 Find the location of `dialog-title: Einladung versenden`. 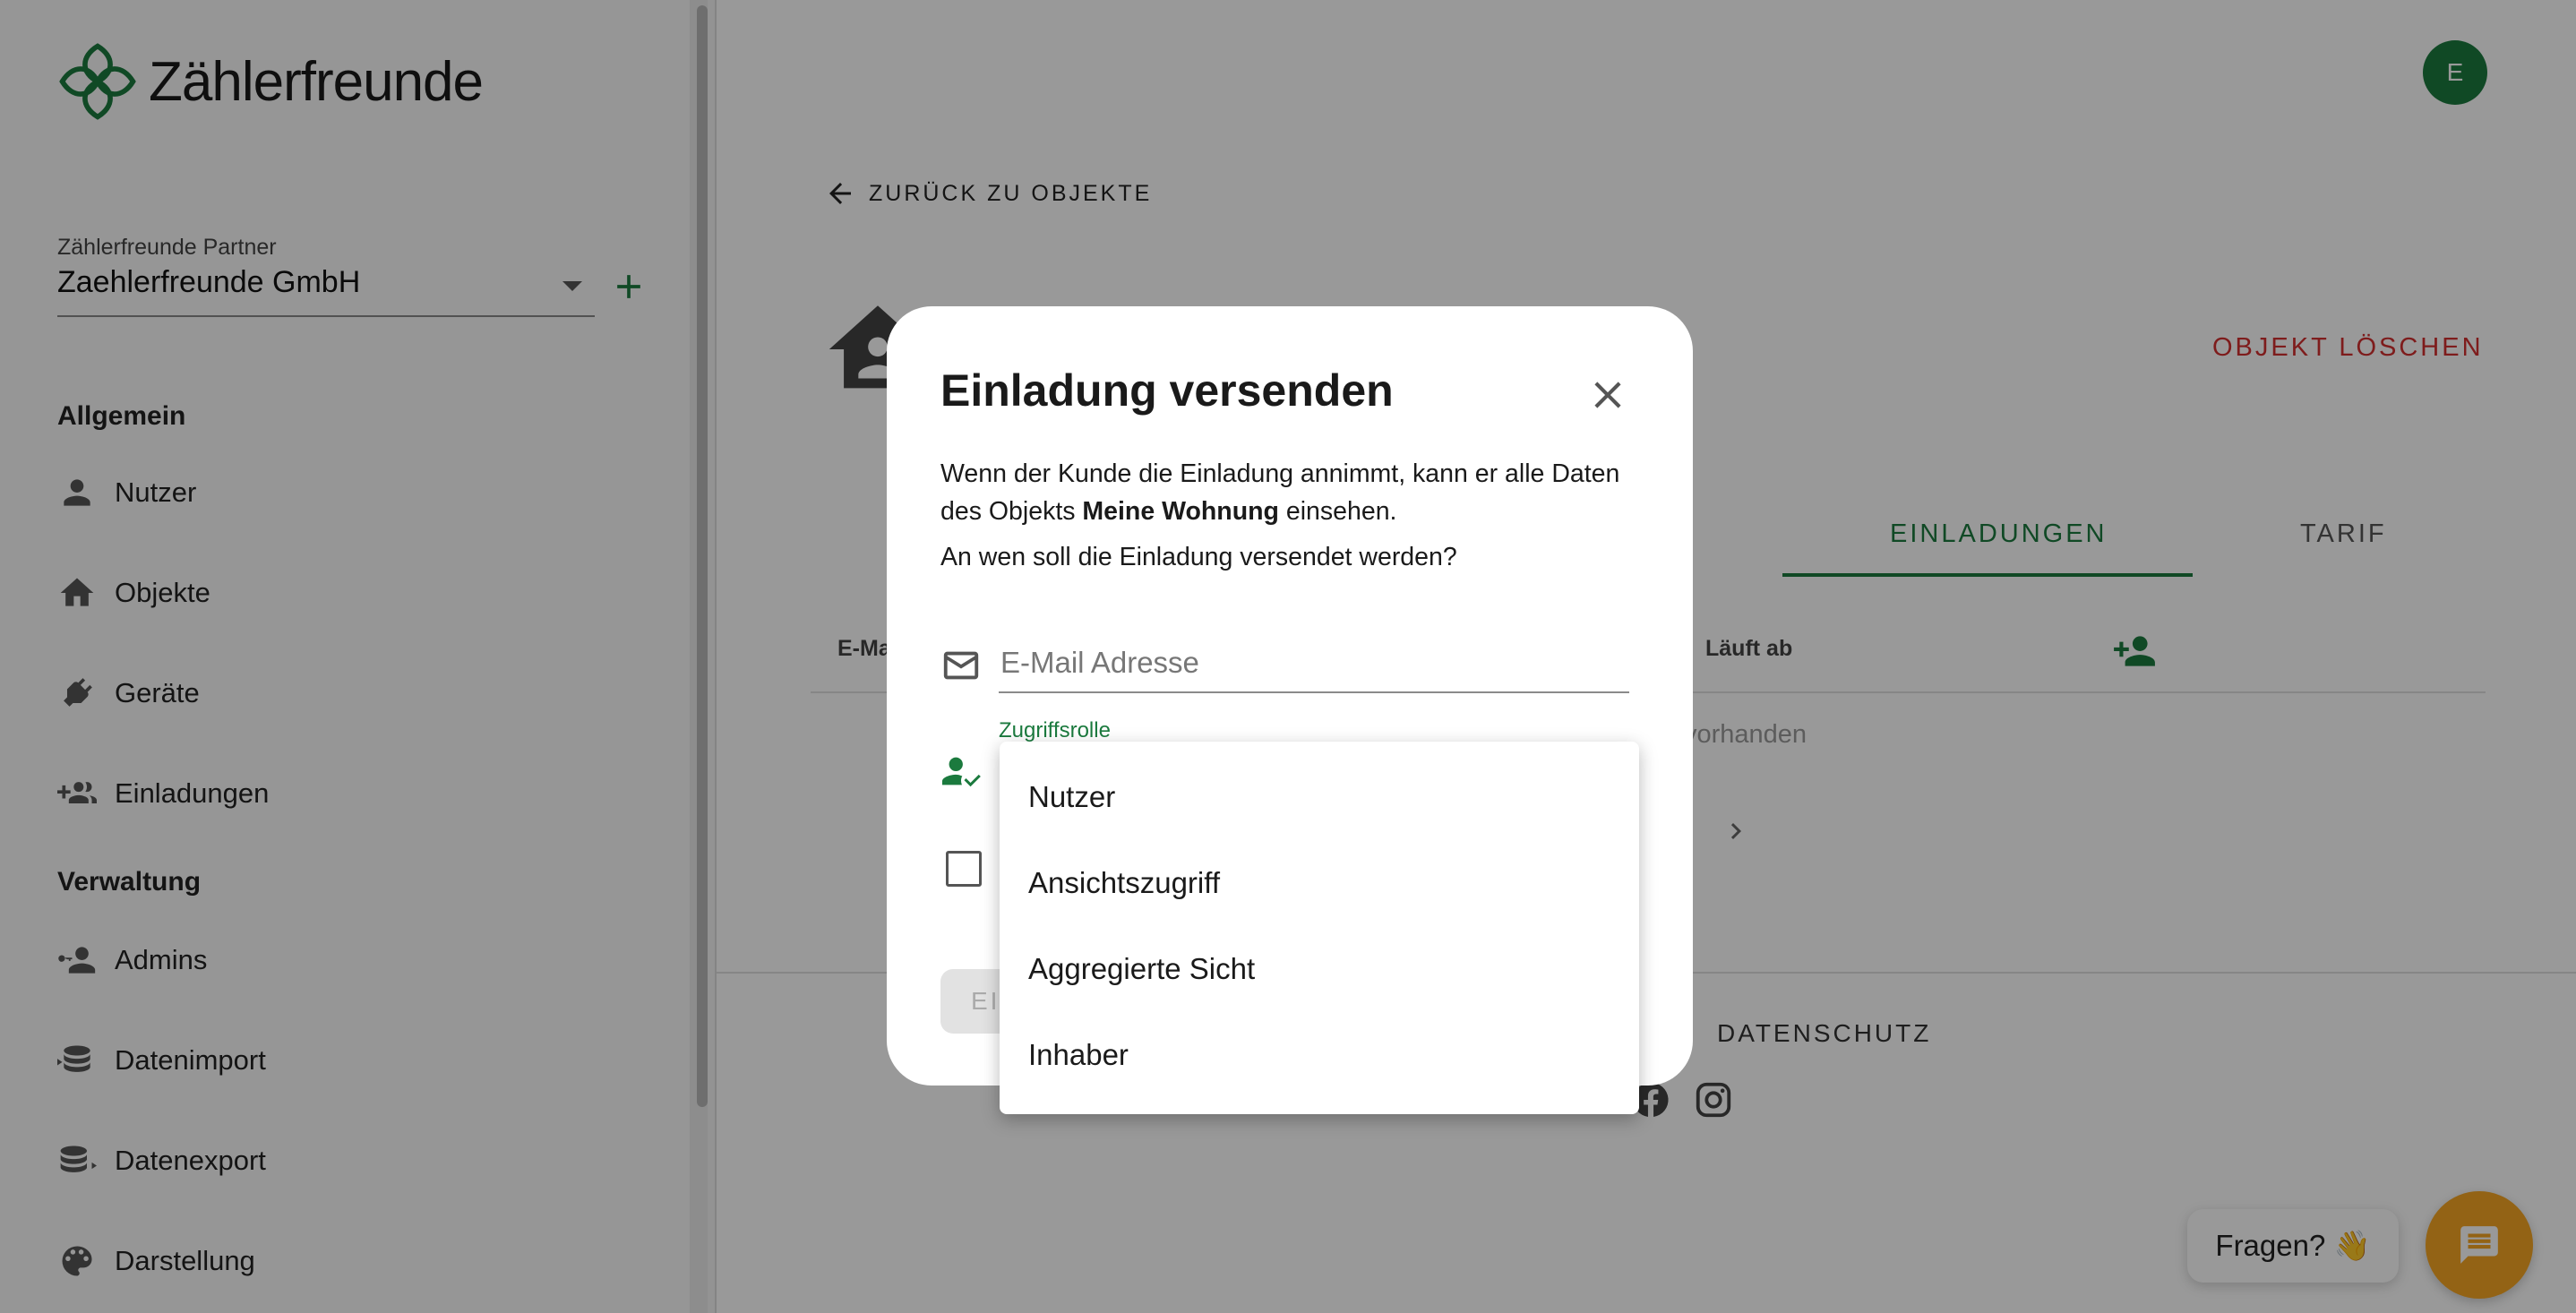

dialog-title: Einladung versenden is located at coordinates (1167, 390).